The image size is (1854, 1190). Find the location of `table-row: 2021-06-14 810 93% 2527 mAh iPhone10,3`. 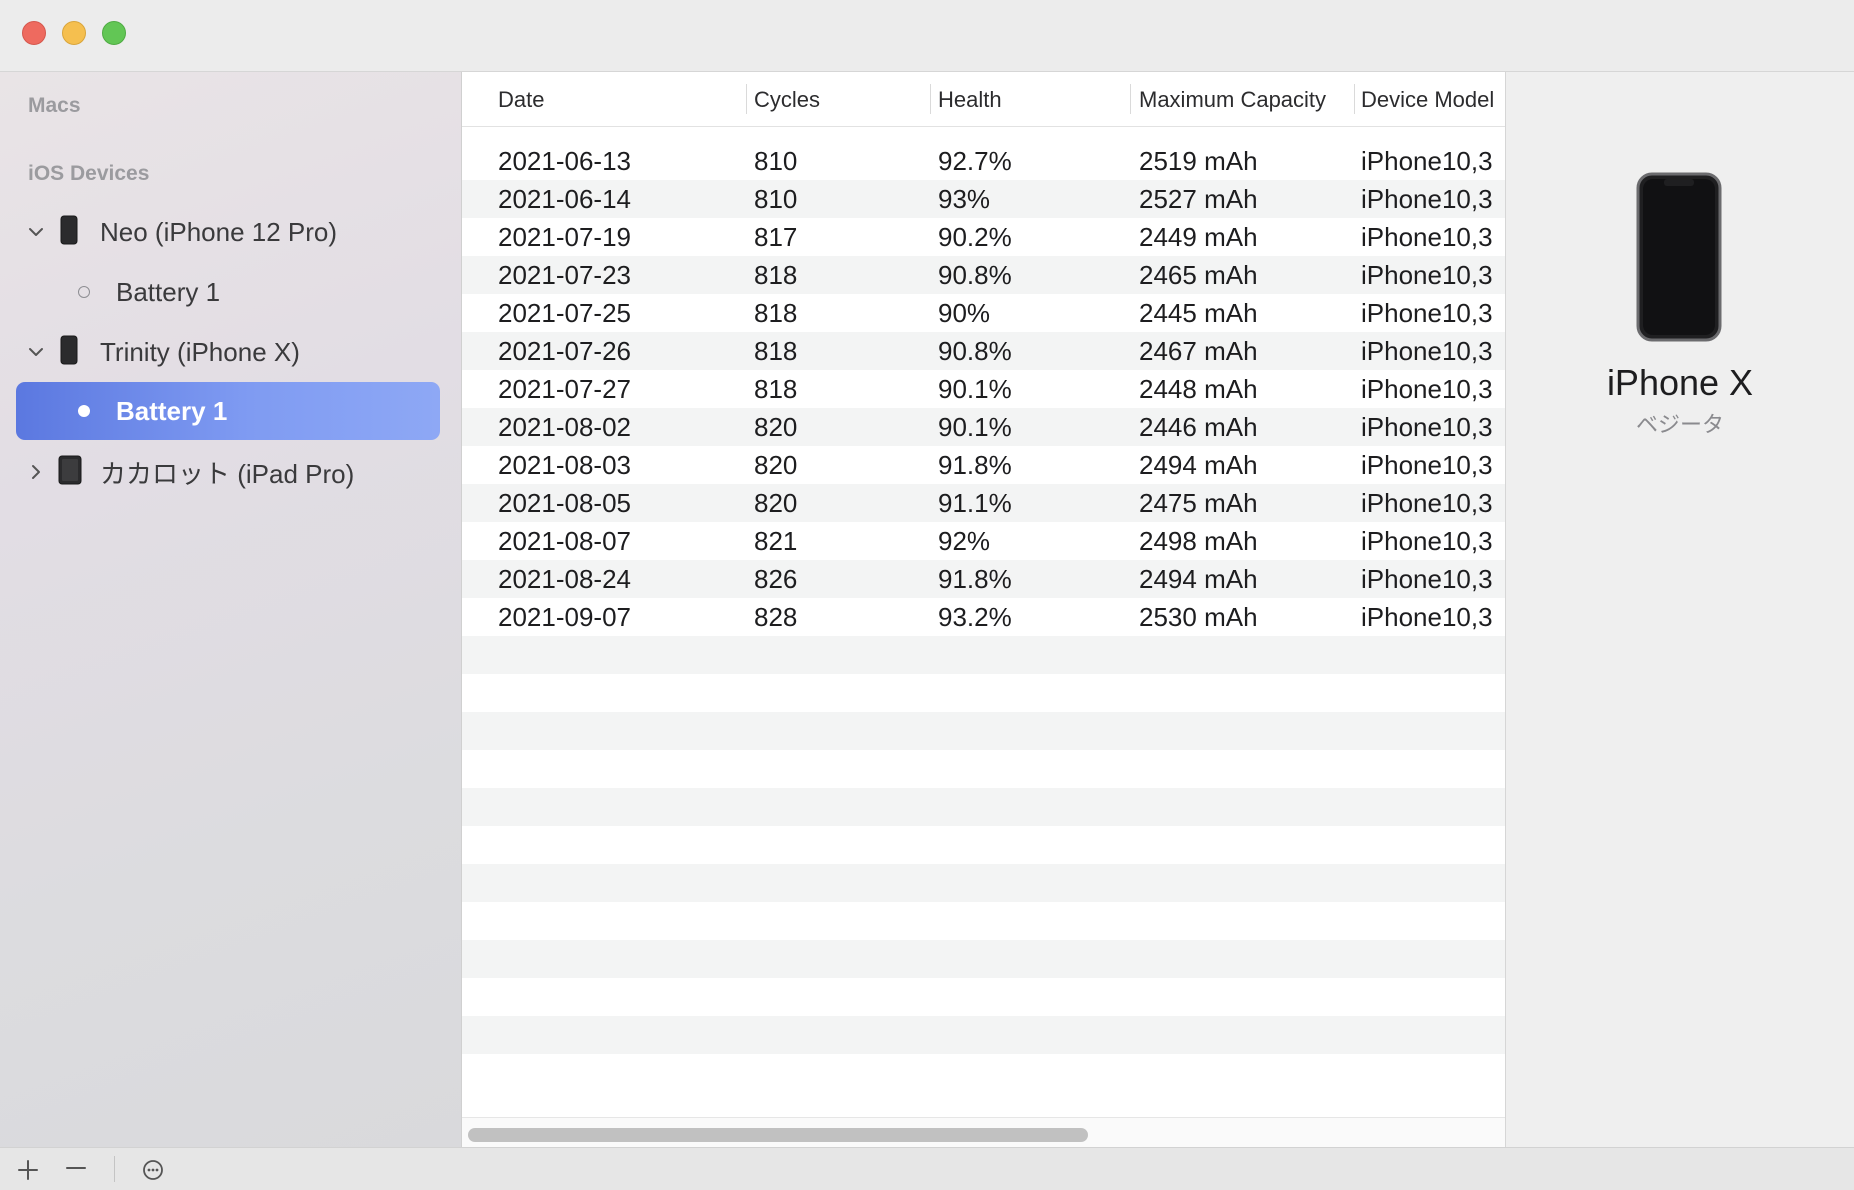

table-row: 2021-06-14 810 93% 2527 mAh iPhone10,3 is located at coordinates (983, 199).